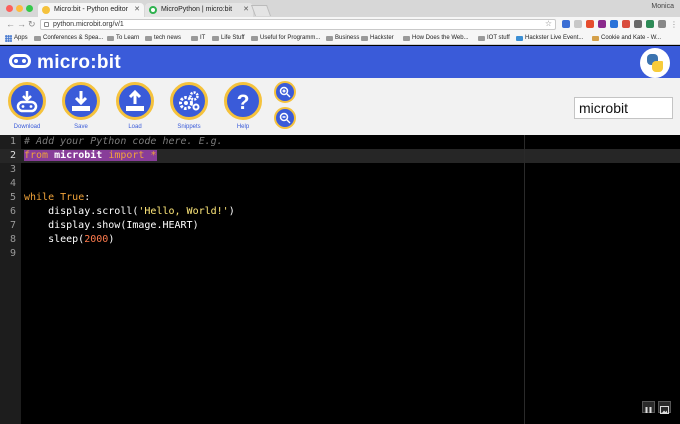  Describe the element at coordinates (20, 61) in the screenshot. I see `microbit-logo-icon` at that location.